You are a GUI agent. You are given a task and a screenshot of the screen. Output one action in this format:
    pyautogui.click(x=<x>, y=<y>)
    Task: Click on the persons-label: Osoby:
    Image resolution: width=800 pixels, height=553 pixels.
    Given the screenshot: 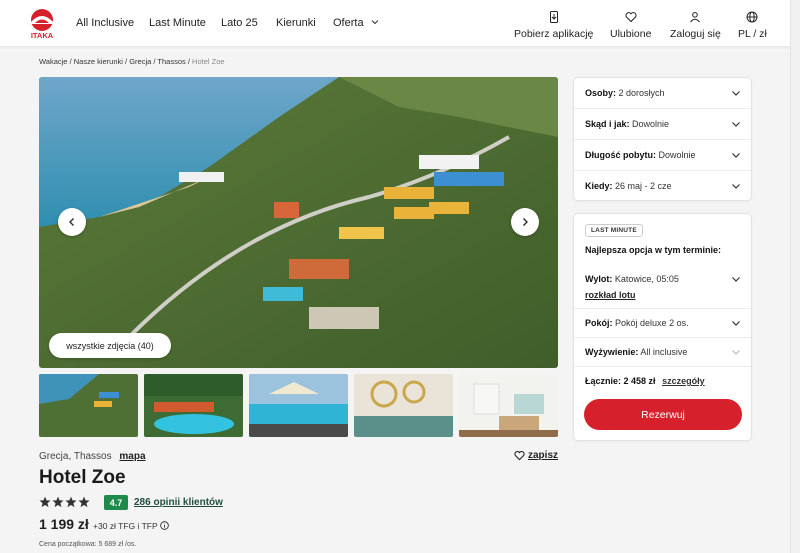 What is the action you would take?
    pyautogui.click(x=601, y=93)
    